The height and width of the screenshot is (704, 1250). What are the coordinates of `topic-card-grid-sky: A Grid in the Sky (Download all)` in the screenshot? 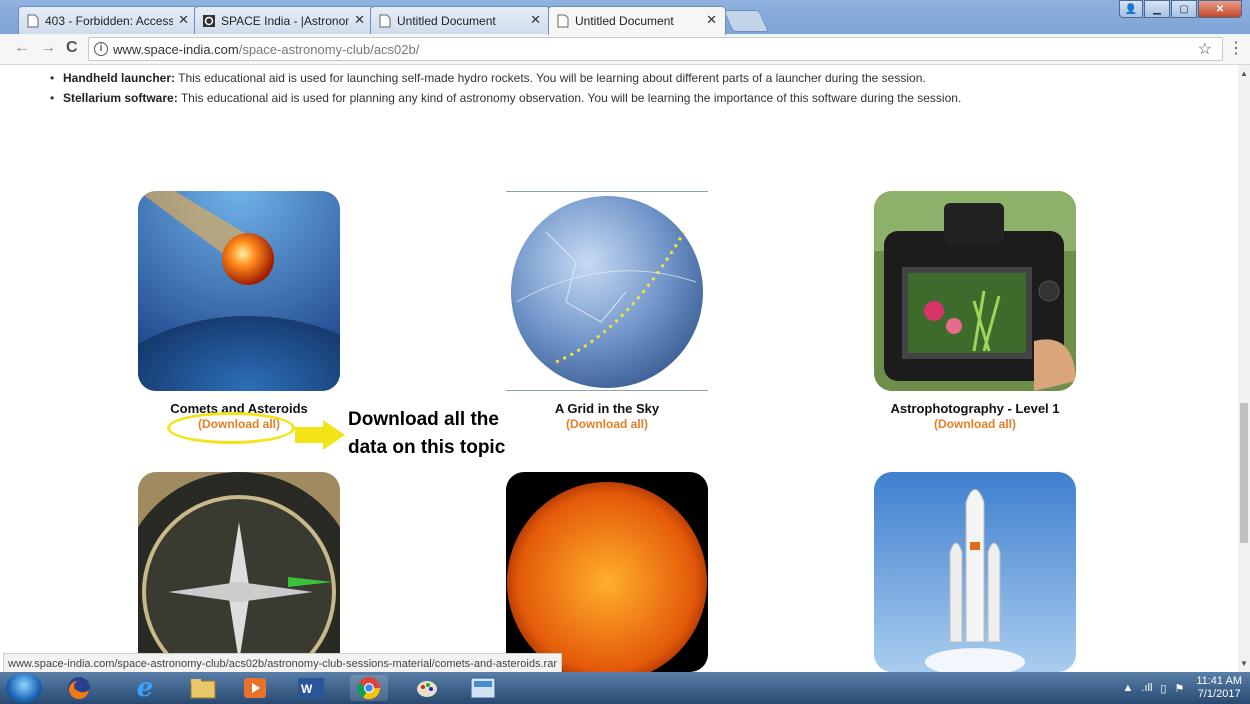 It's located at (607, 311).